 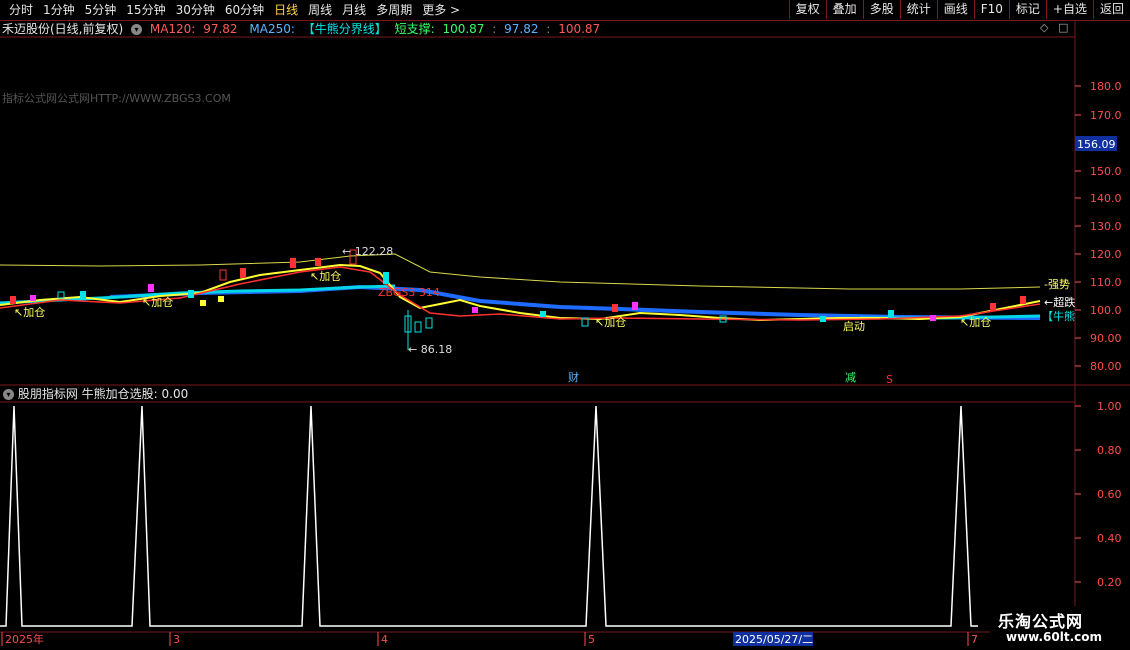 I want to click on tick-label: 90.00, so click(x=1106, y=338).